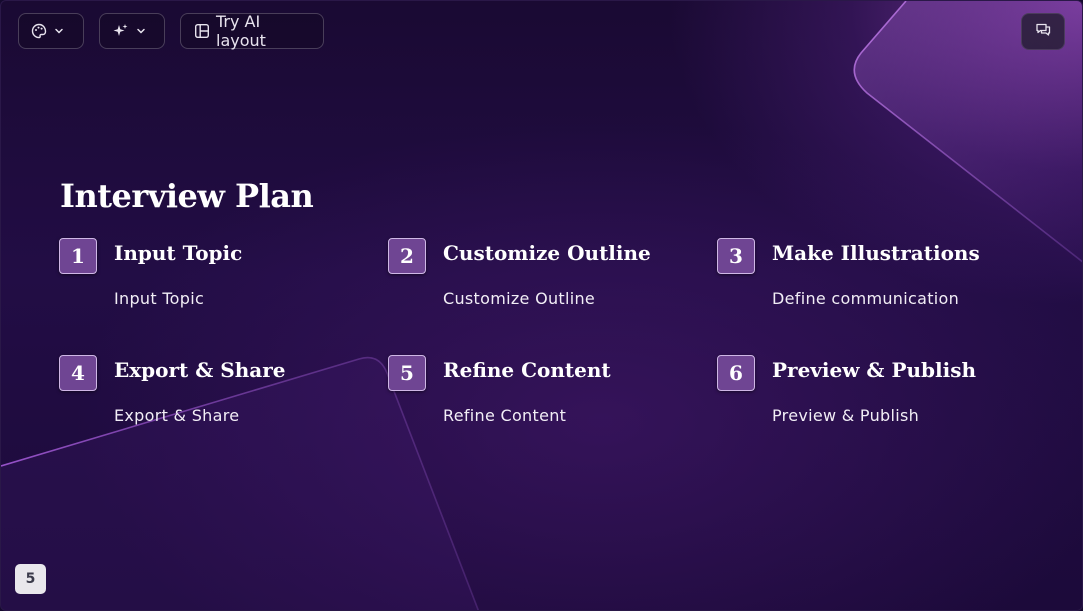 The image size is (1083, 611). What do you see at coordinates (547, 253) in the screenshot?
I see `step-title: Customize Outline` at bounding box center [547, 253].